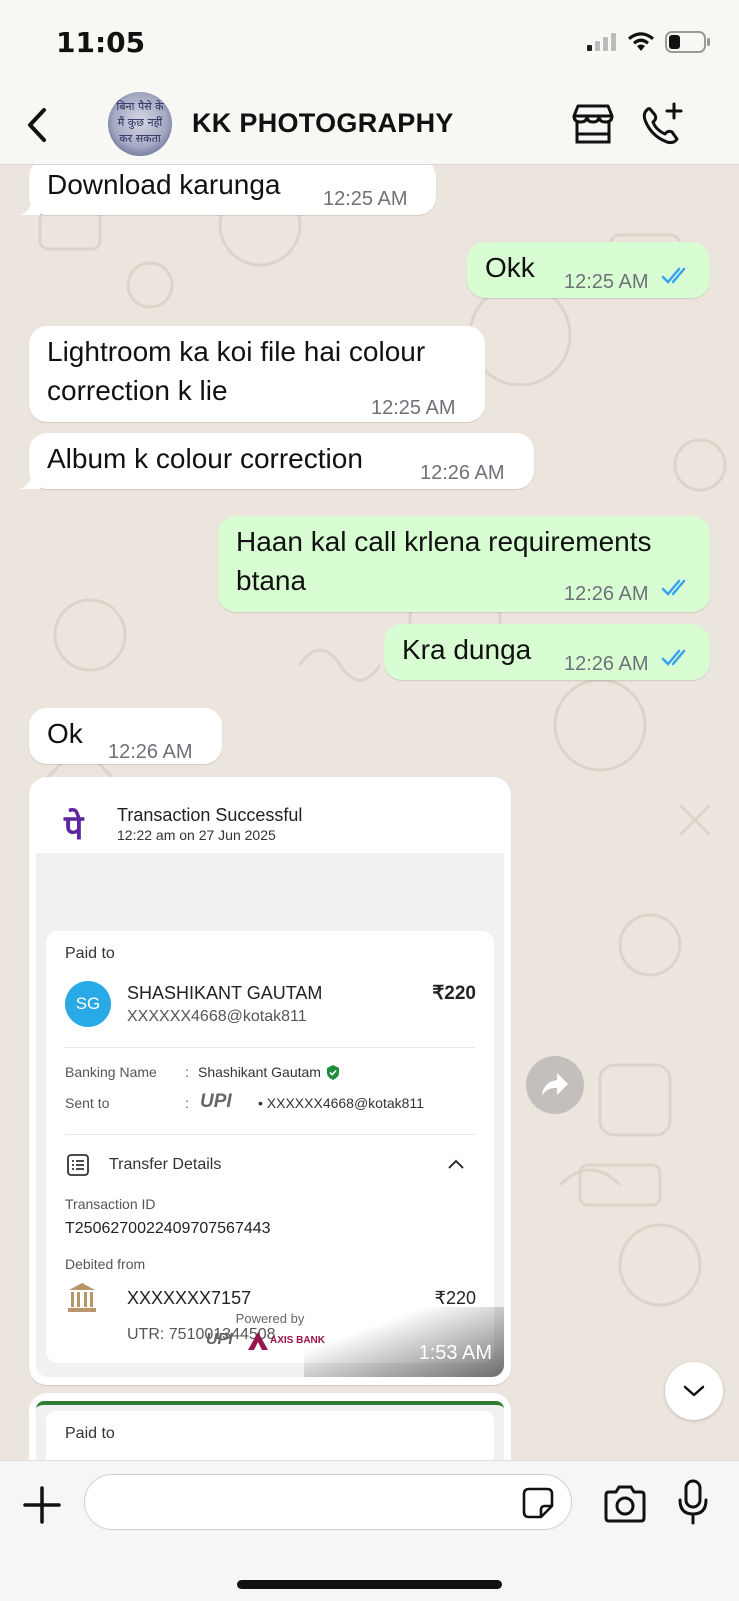 This screenshot has width=739, height=1601. I want to click on payment-screenshot-message: Paid to, so click(270, 1426).